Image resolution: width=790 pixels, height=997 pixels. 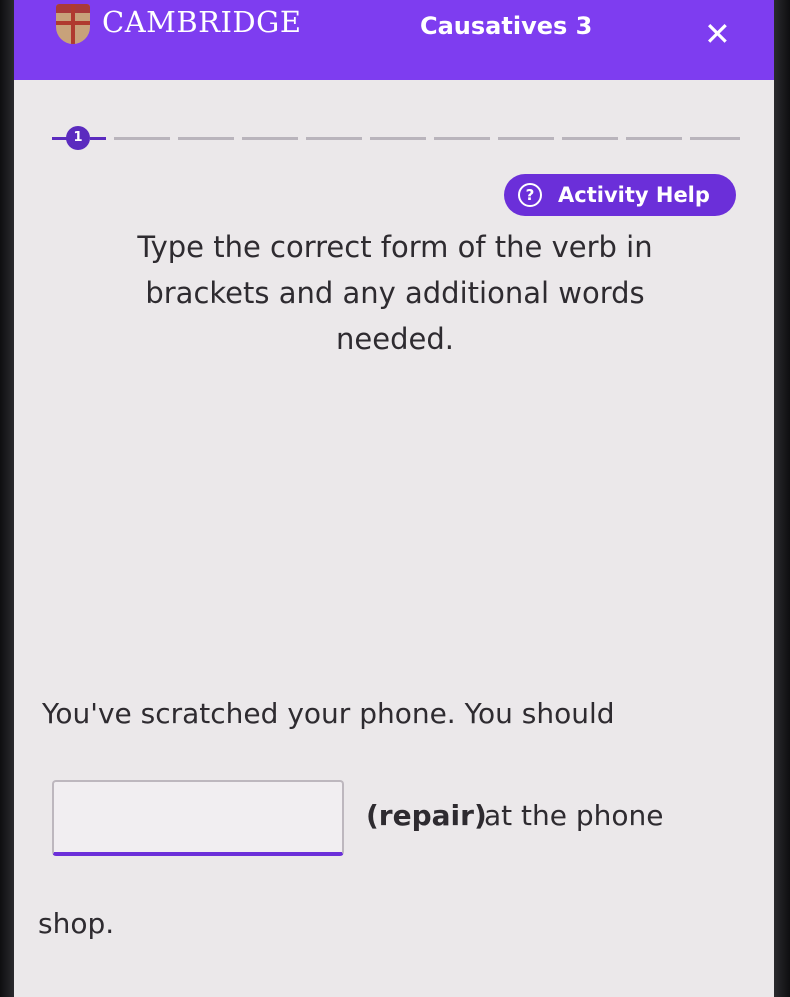 What do you see at coordinates (7, 498) in the screenshot?
I see `device-bezel-left` at bounding box center [7, 498].